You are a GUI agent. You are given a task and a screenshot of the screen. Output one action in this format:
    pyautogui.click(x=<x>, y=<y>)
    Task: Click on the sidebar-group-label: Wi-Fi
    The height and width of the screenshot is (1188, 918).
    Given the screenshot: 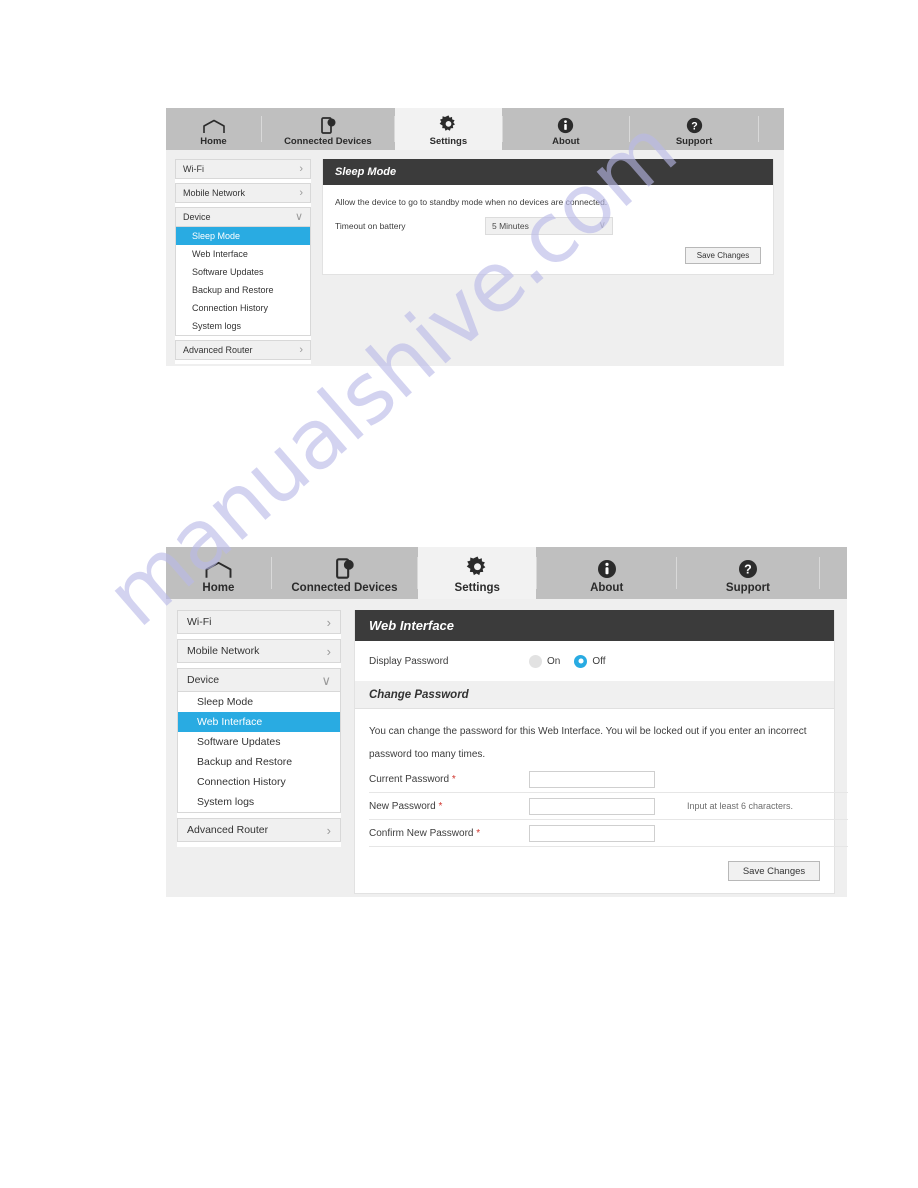 What is the action you would take?
    pyautogui.click(x=193, y=169)
    